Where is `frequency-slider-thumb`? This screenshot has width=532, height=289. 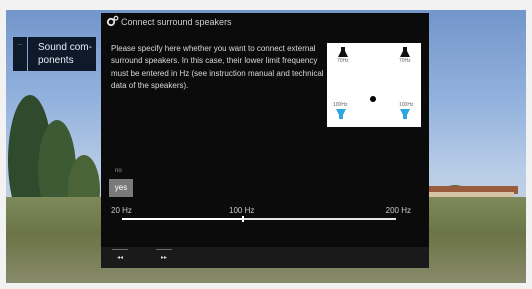
frequency-slider-thumb is located at coordinates (242, 219).